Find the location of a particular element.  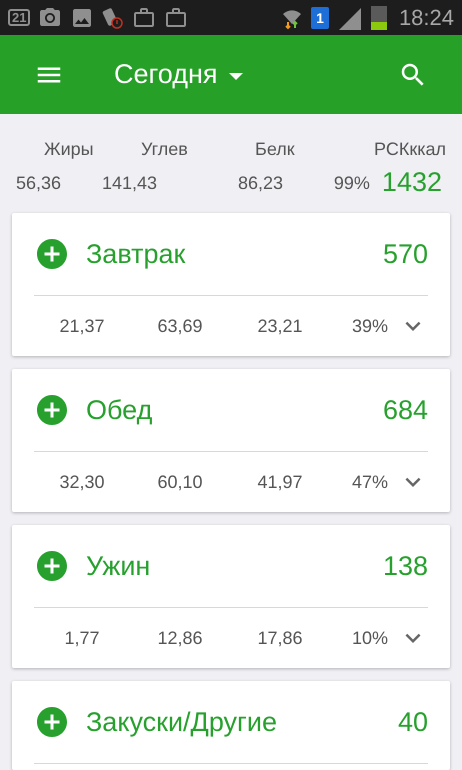

clock: 18:24 is located at coordinates (426, 18).